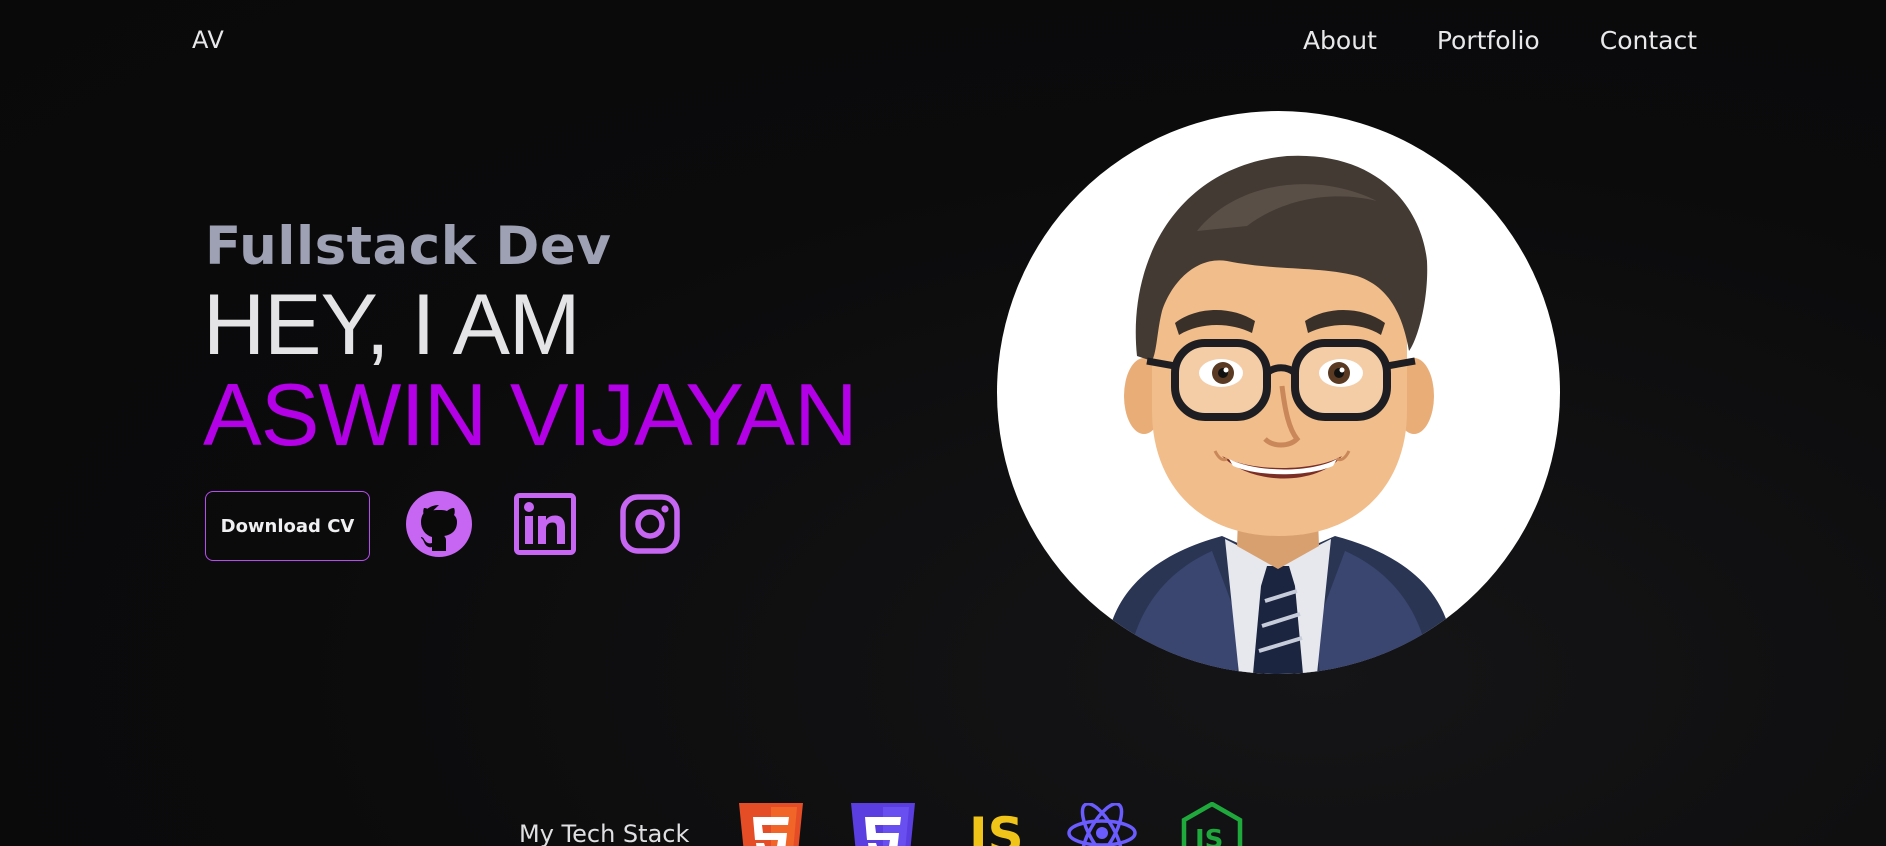  I want to click on download-cv-button: Download CV, so click(287, 526).